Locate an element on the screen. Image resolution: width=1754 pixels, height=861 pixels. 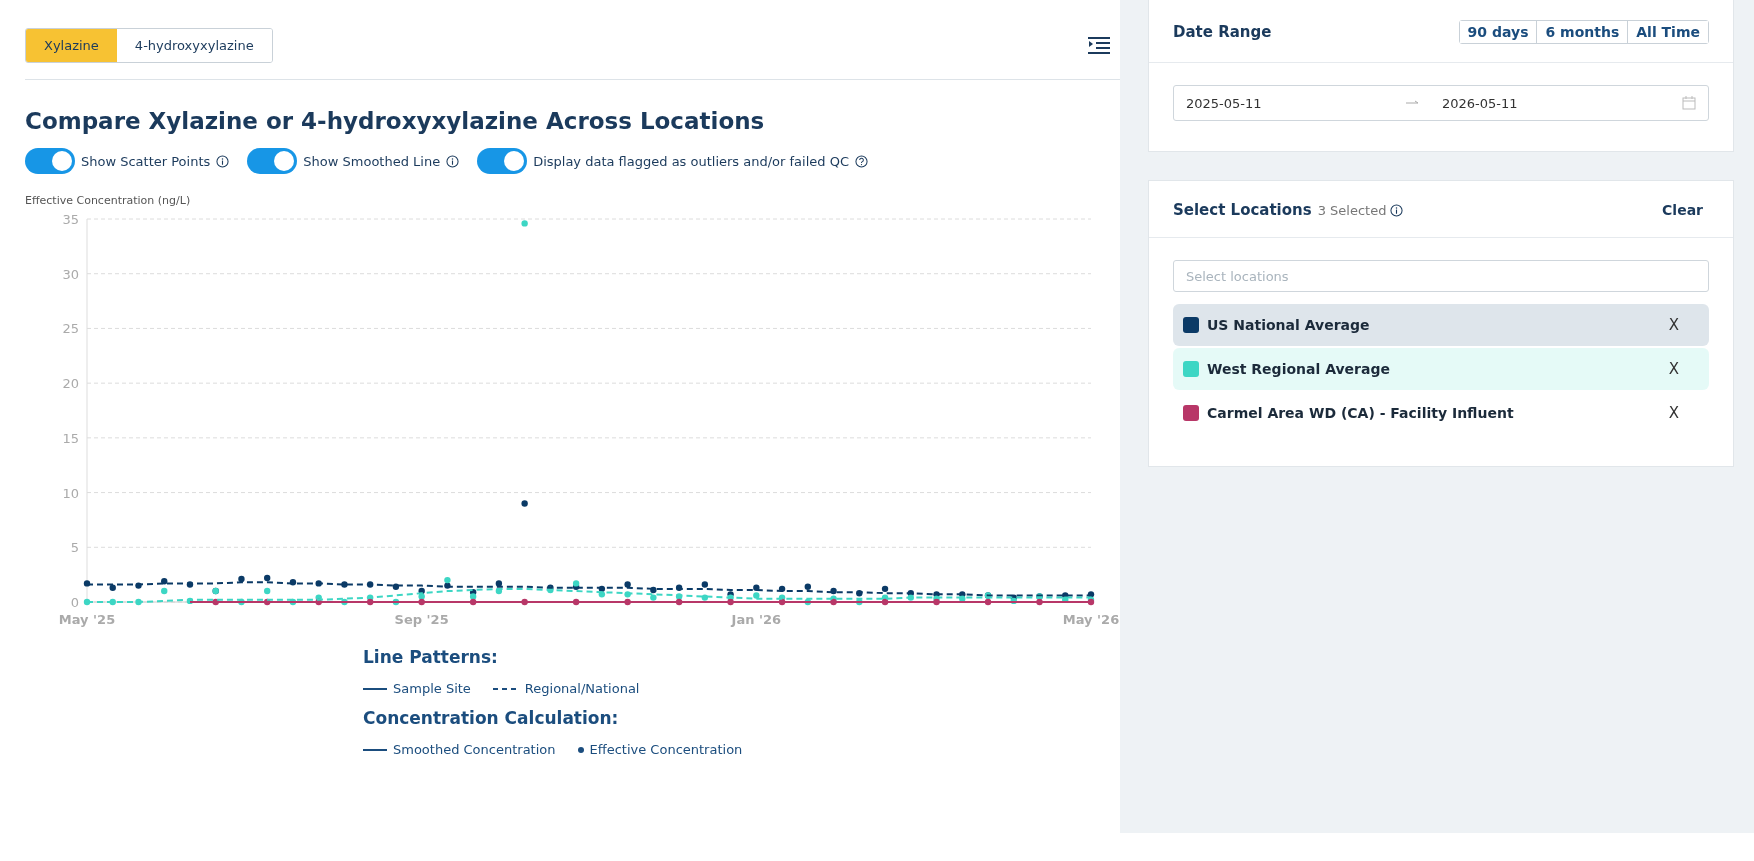
legend-label: Smoothed Concentration is located at coordinates (474, 749).